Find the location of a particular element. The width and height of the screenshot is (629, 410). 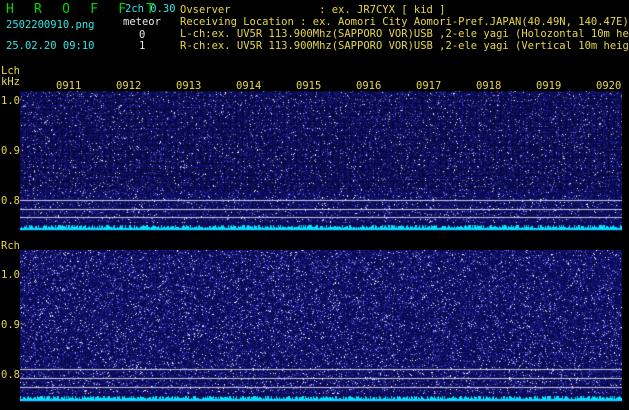

observer-line: Ovserver : ex. JR7CYX [ kid ] is located at coordinates (313, 10).